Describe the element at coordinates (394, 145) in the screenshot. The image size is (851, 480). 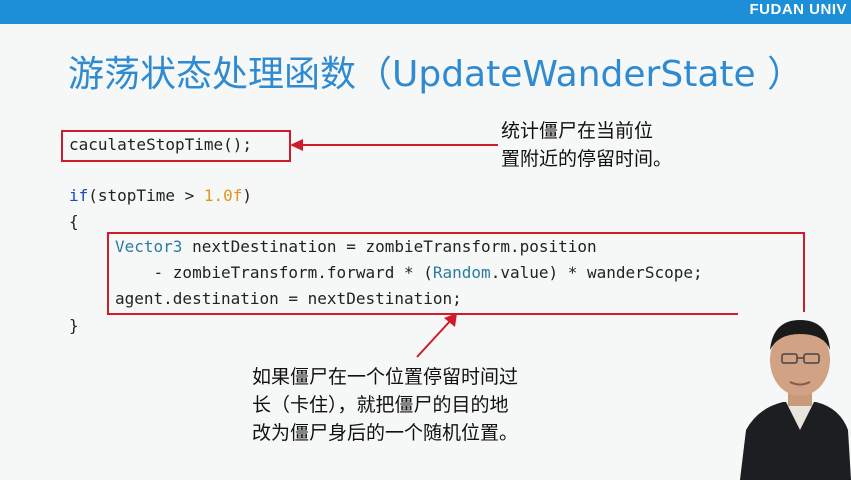
I see `arrow-to-stop-time` at that location.